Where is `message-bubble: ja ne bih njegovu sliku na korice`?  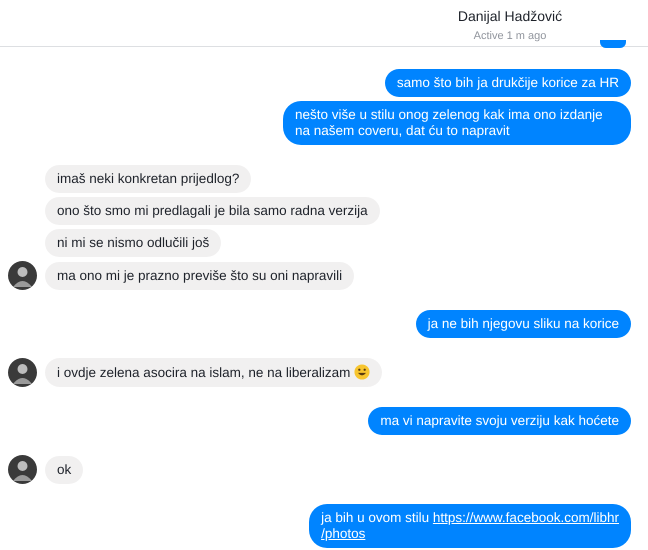
message-bubble: ja ne bih njegovu sliku na korice is located at coordinates (523, 324).